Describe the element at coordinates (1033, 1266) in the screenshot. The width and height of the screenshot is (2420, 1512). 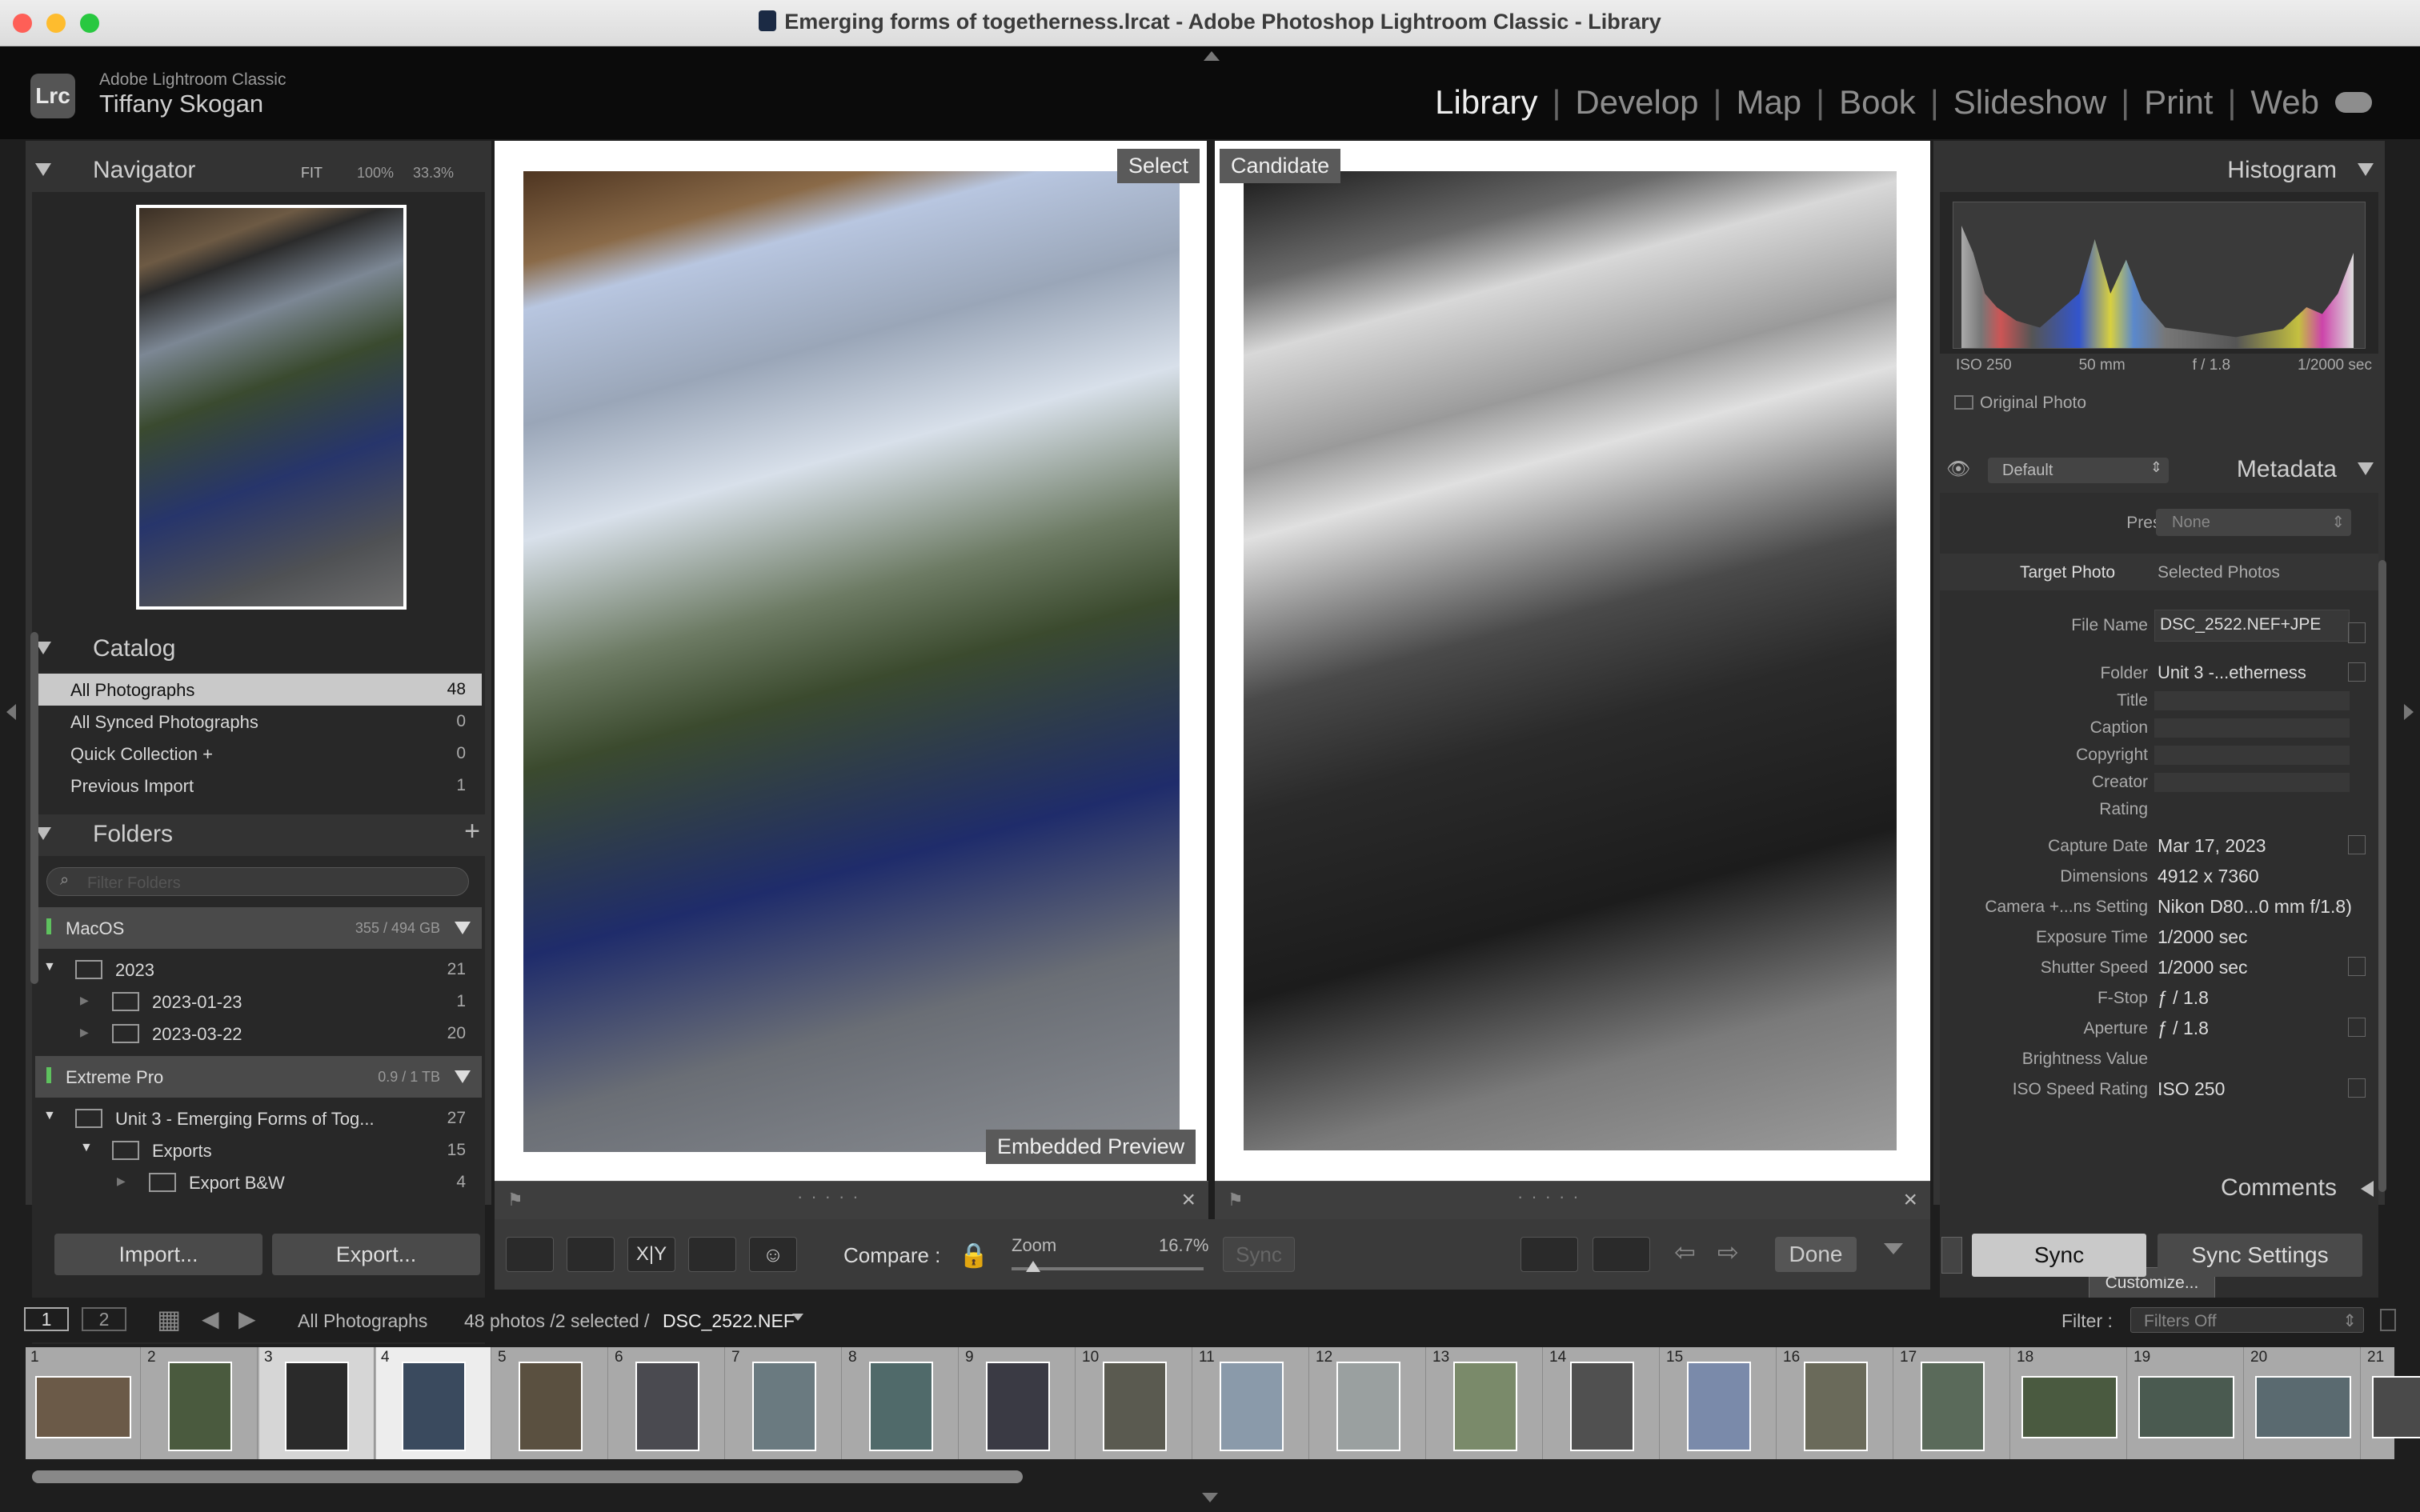
I see `zoom-slider-thumb` at that location.